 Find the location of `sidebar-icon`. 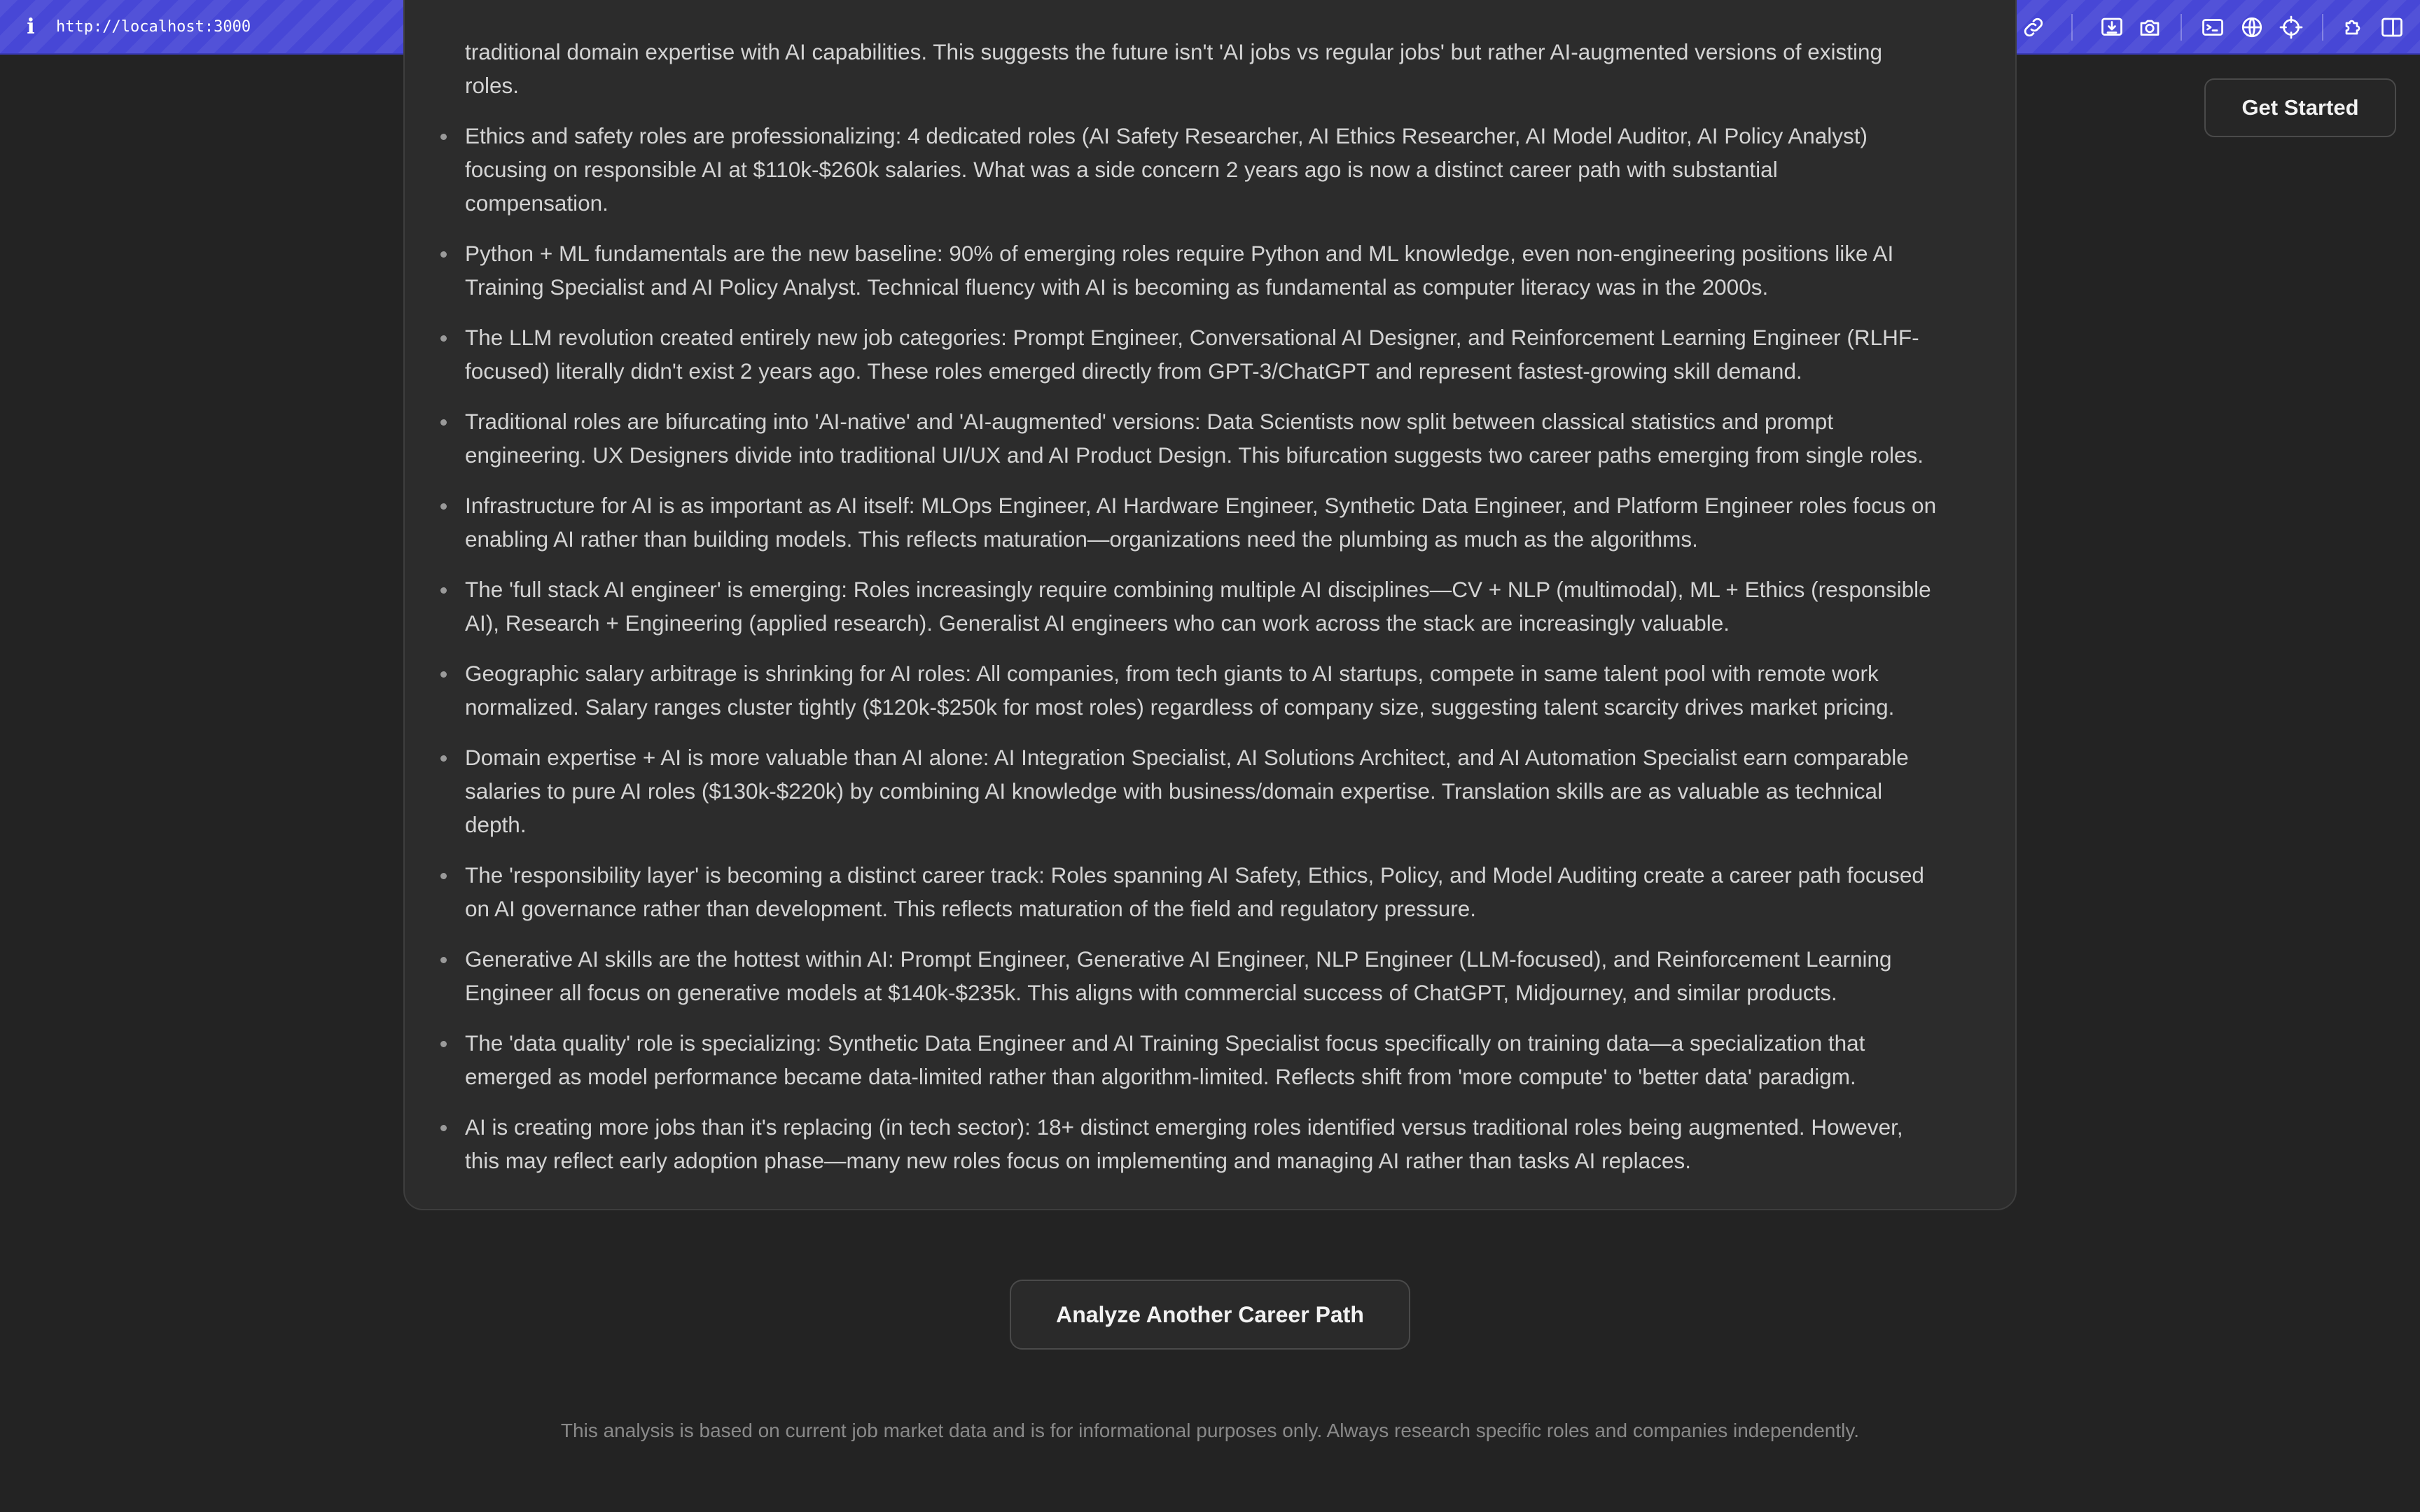

sidebar-icon is located at coordinates (2392, 27).